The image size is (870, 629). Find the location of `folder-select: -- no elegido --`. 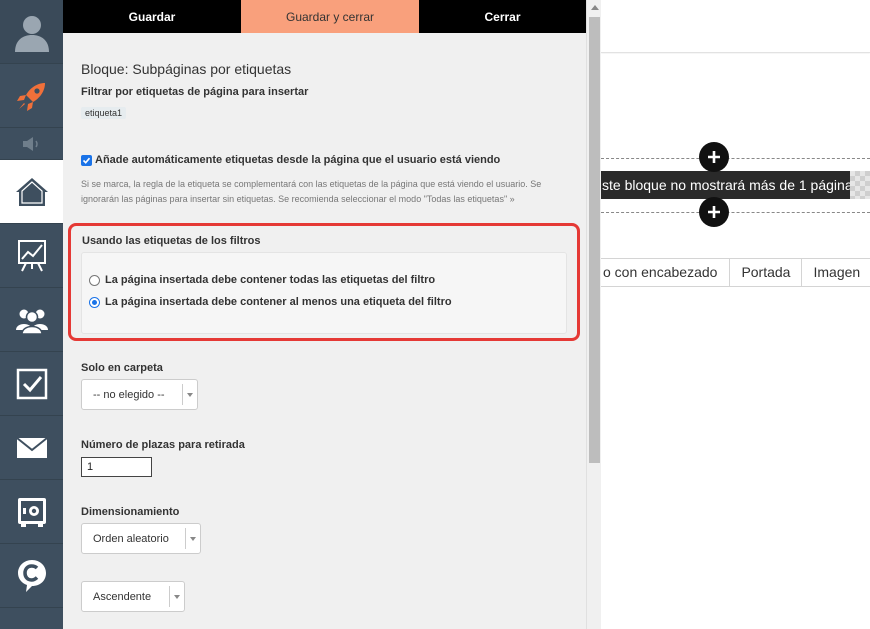

folder-select: -- no elegido -- is located at coordinates (139, 394).